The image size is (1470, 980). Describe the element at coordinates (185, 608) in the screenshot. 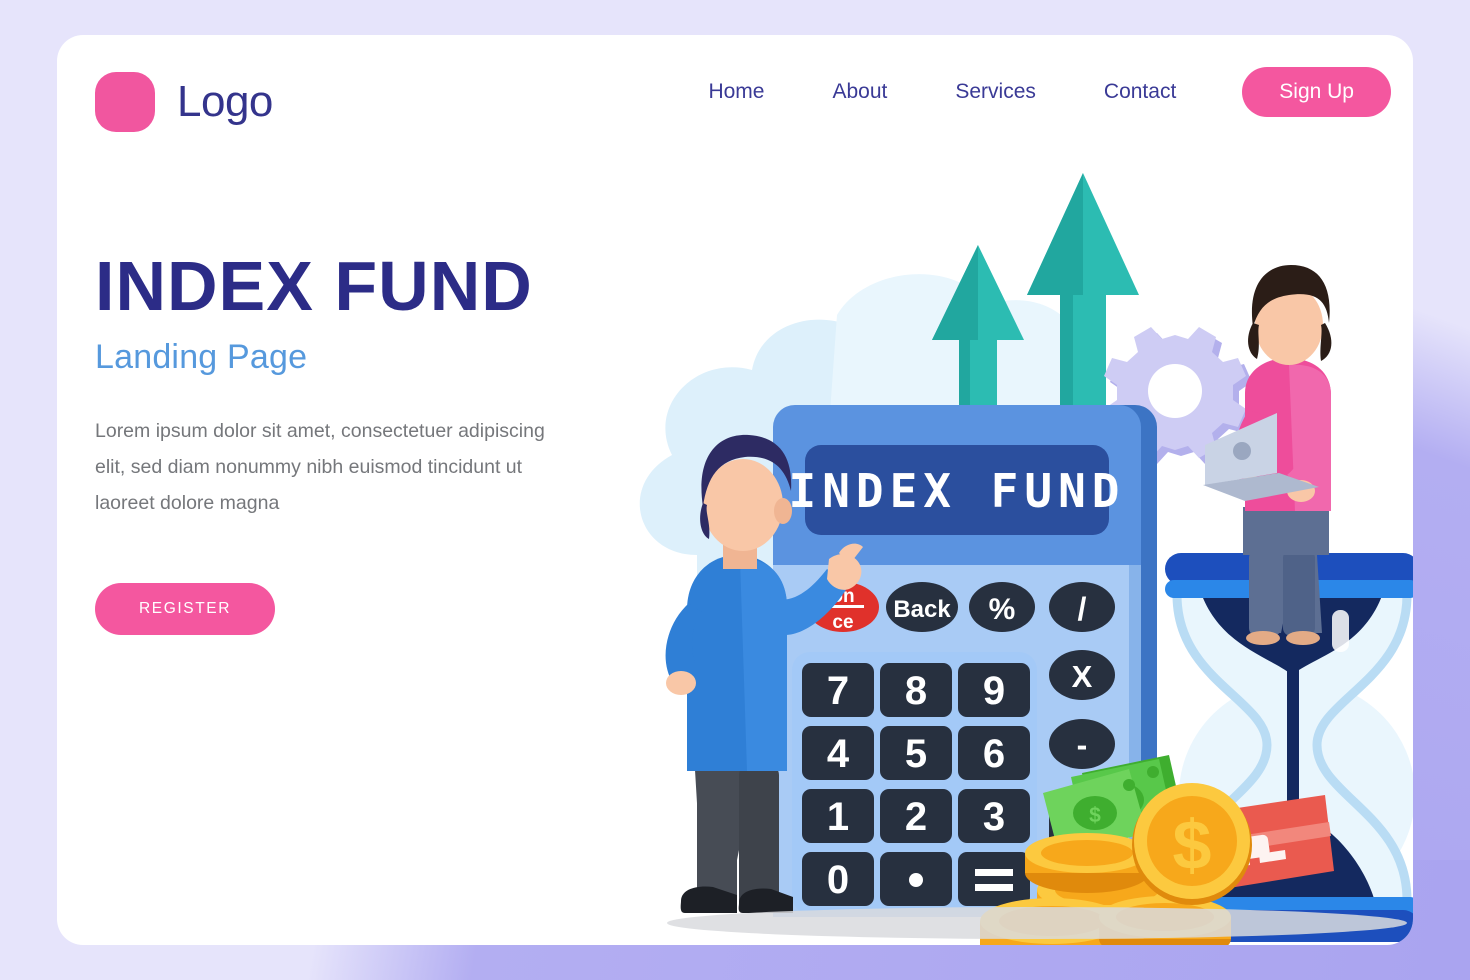

I see `register-button: REGISTER` at that location.